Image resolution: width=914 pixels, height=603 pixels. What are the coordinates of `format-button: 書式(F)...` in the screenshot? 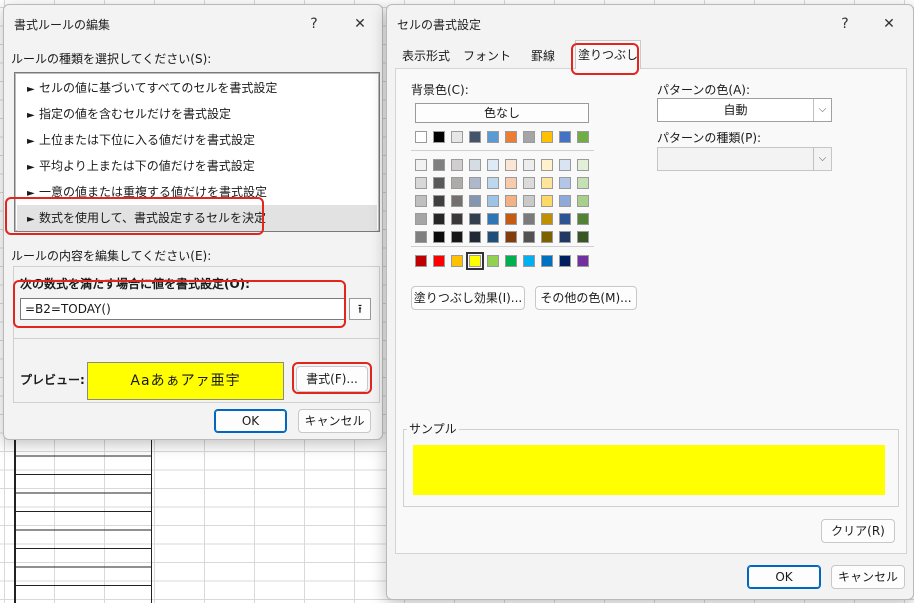 It's located at (332, 379).